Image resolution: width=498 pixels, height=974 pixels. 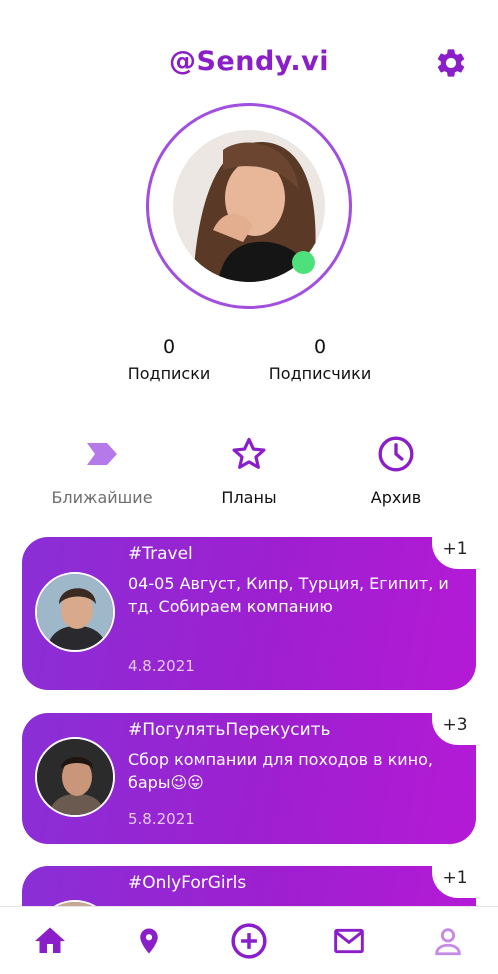 What do you see at coordinates (169, 347) in the screenshot?
I see `following-count: 0` at bounding box center [169, 347].